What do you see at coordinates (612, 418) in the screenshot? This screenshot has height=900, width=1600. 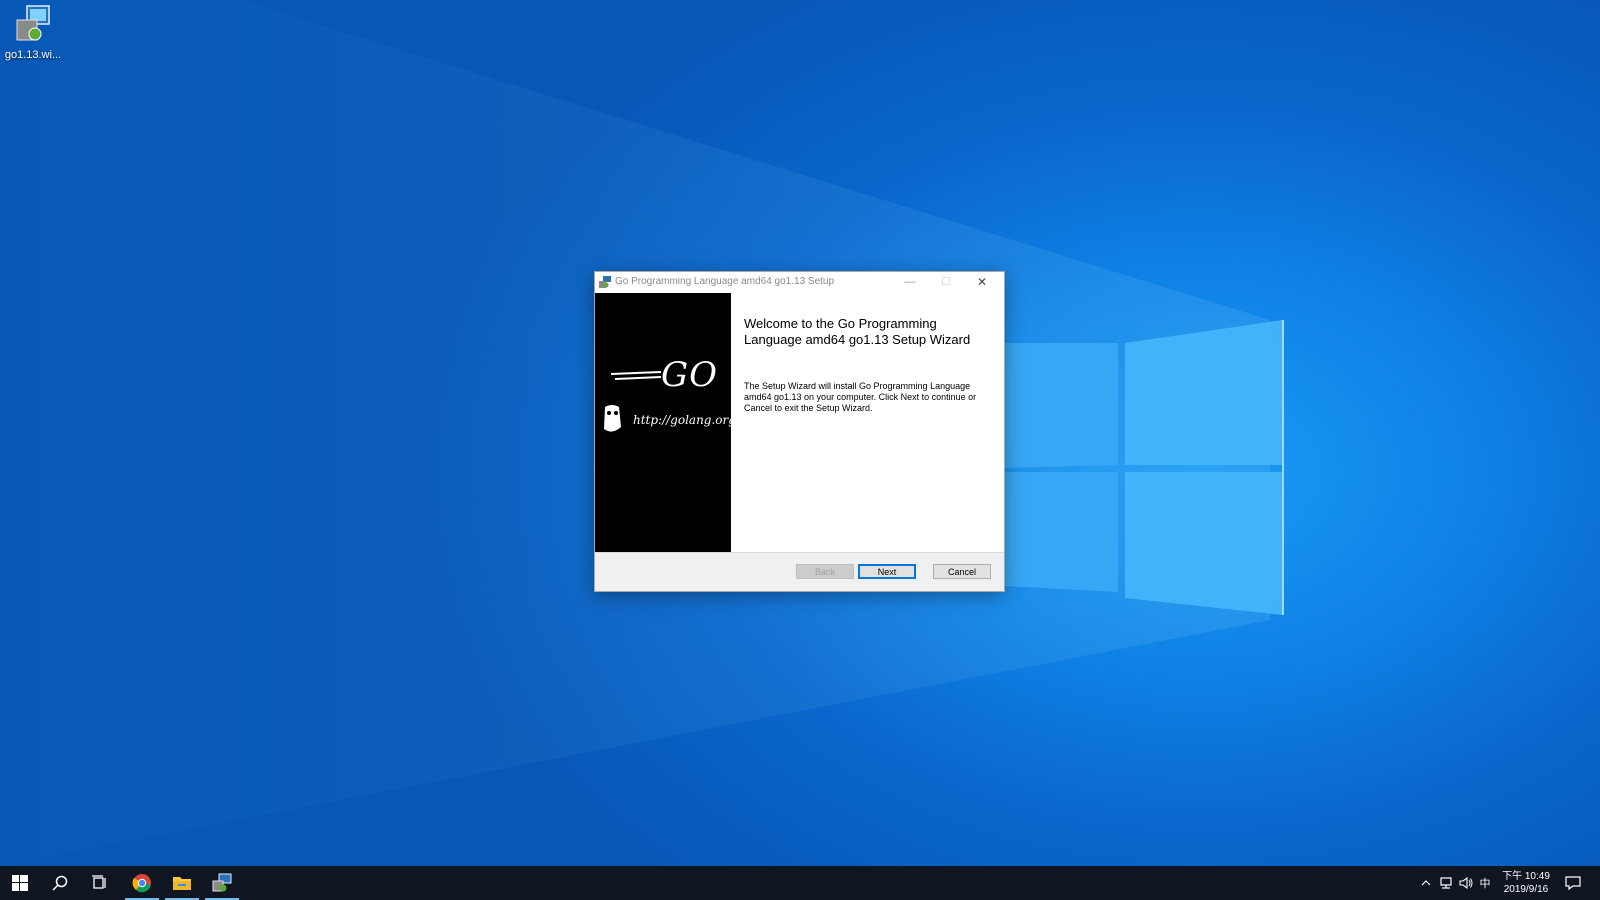 I see `gopher-icon` at bounding box center [612, 418].